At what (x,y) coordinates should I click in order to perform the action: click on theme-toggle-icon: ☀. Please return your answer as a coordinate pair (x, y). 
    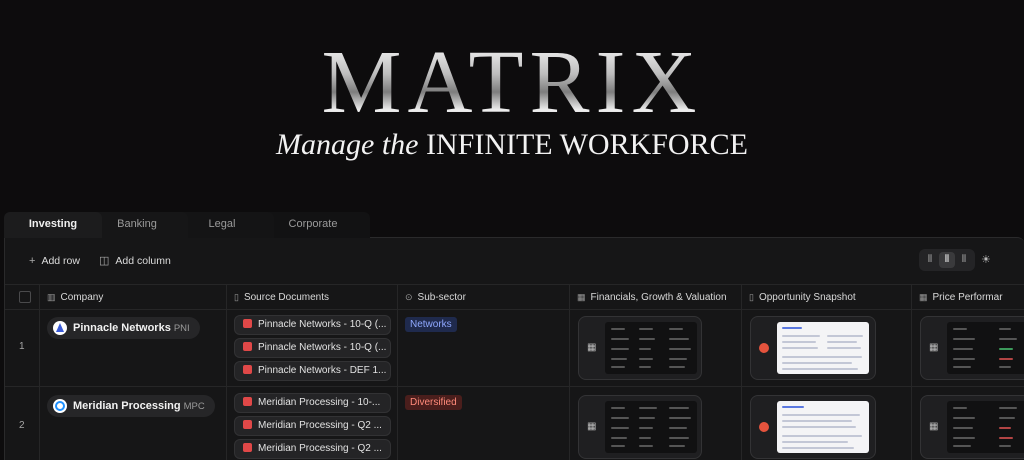
    Looking at the image, I should click on (986, 259).